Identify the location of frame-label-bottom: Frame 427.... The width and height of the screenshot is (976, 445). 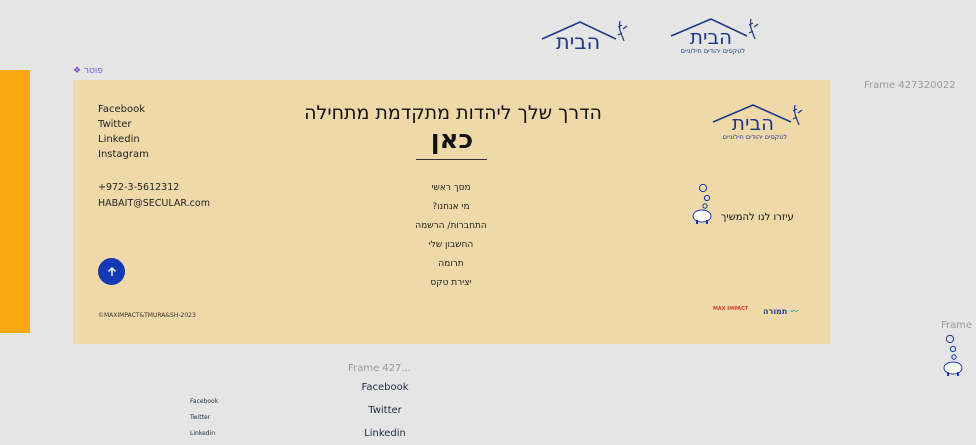
(379, 368).